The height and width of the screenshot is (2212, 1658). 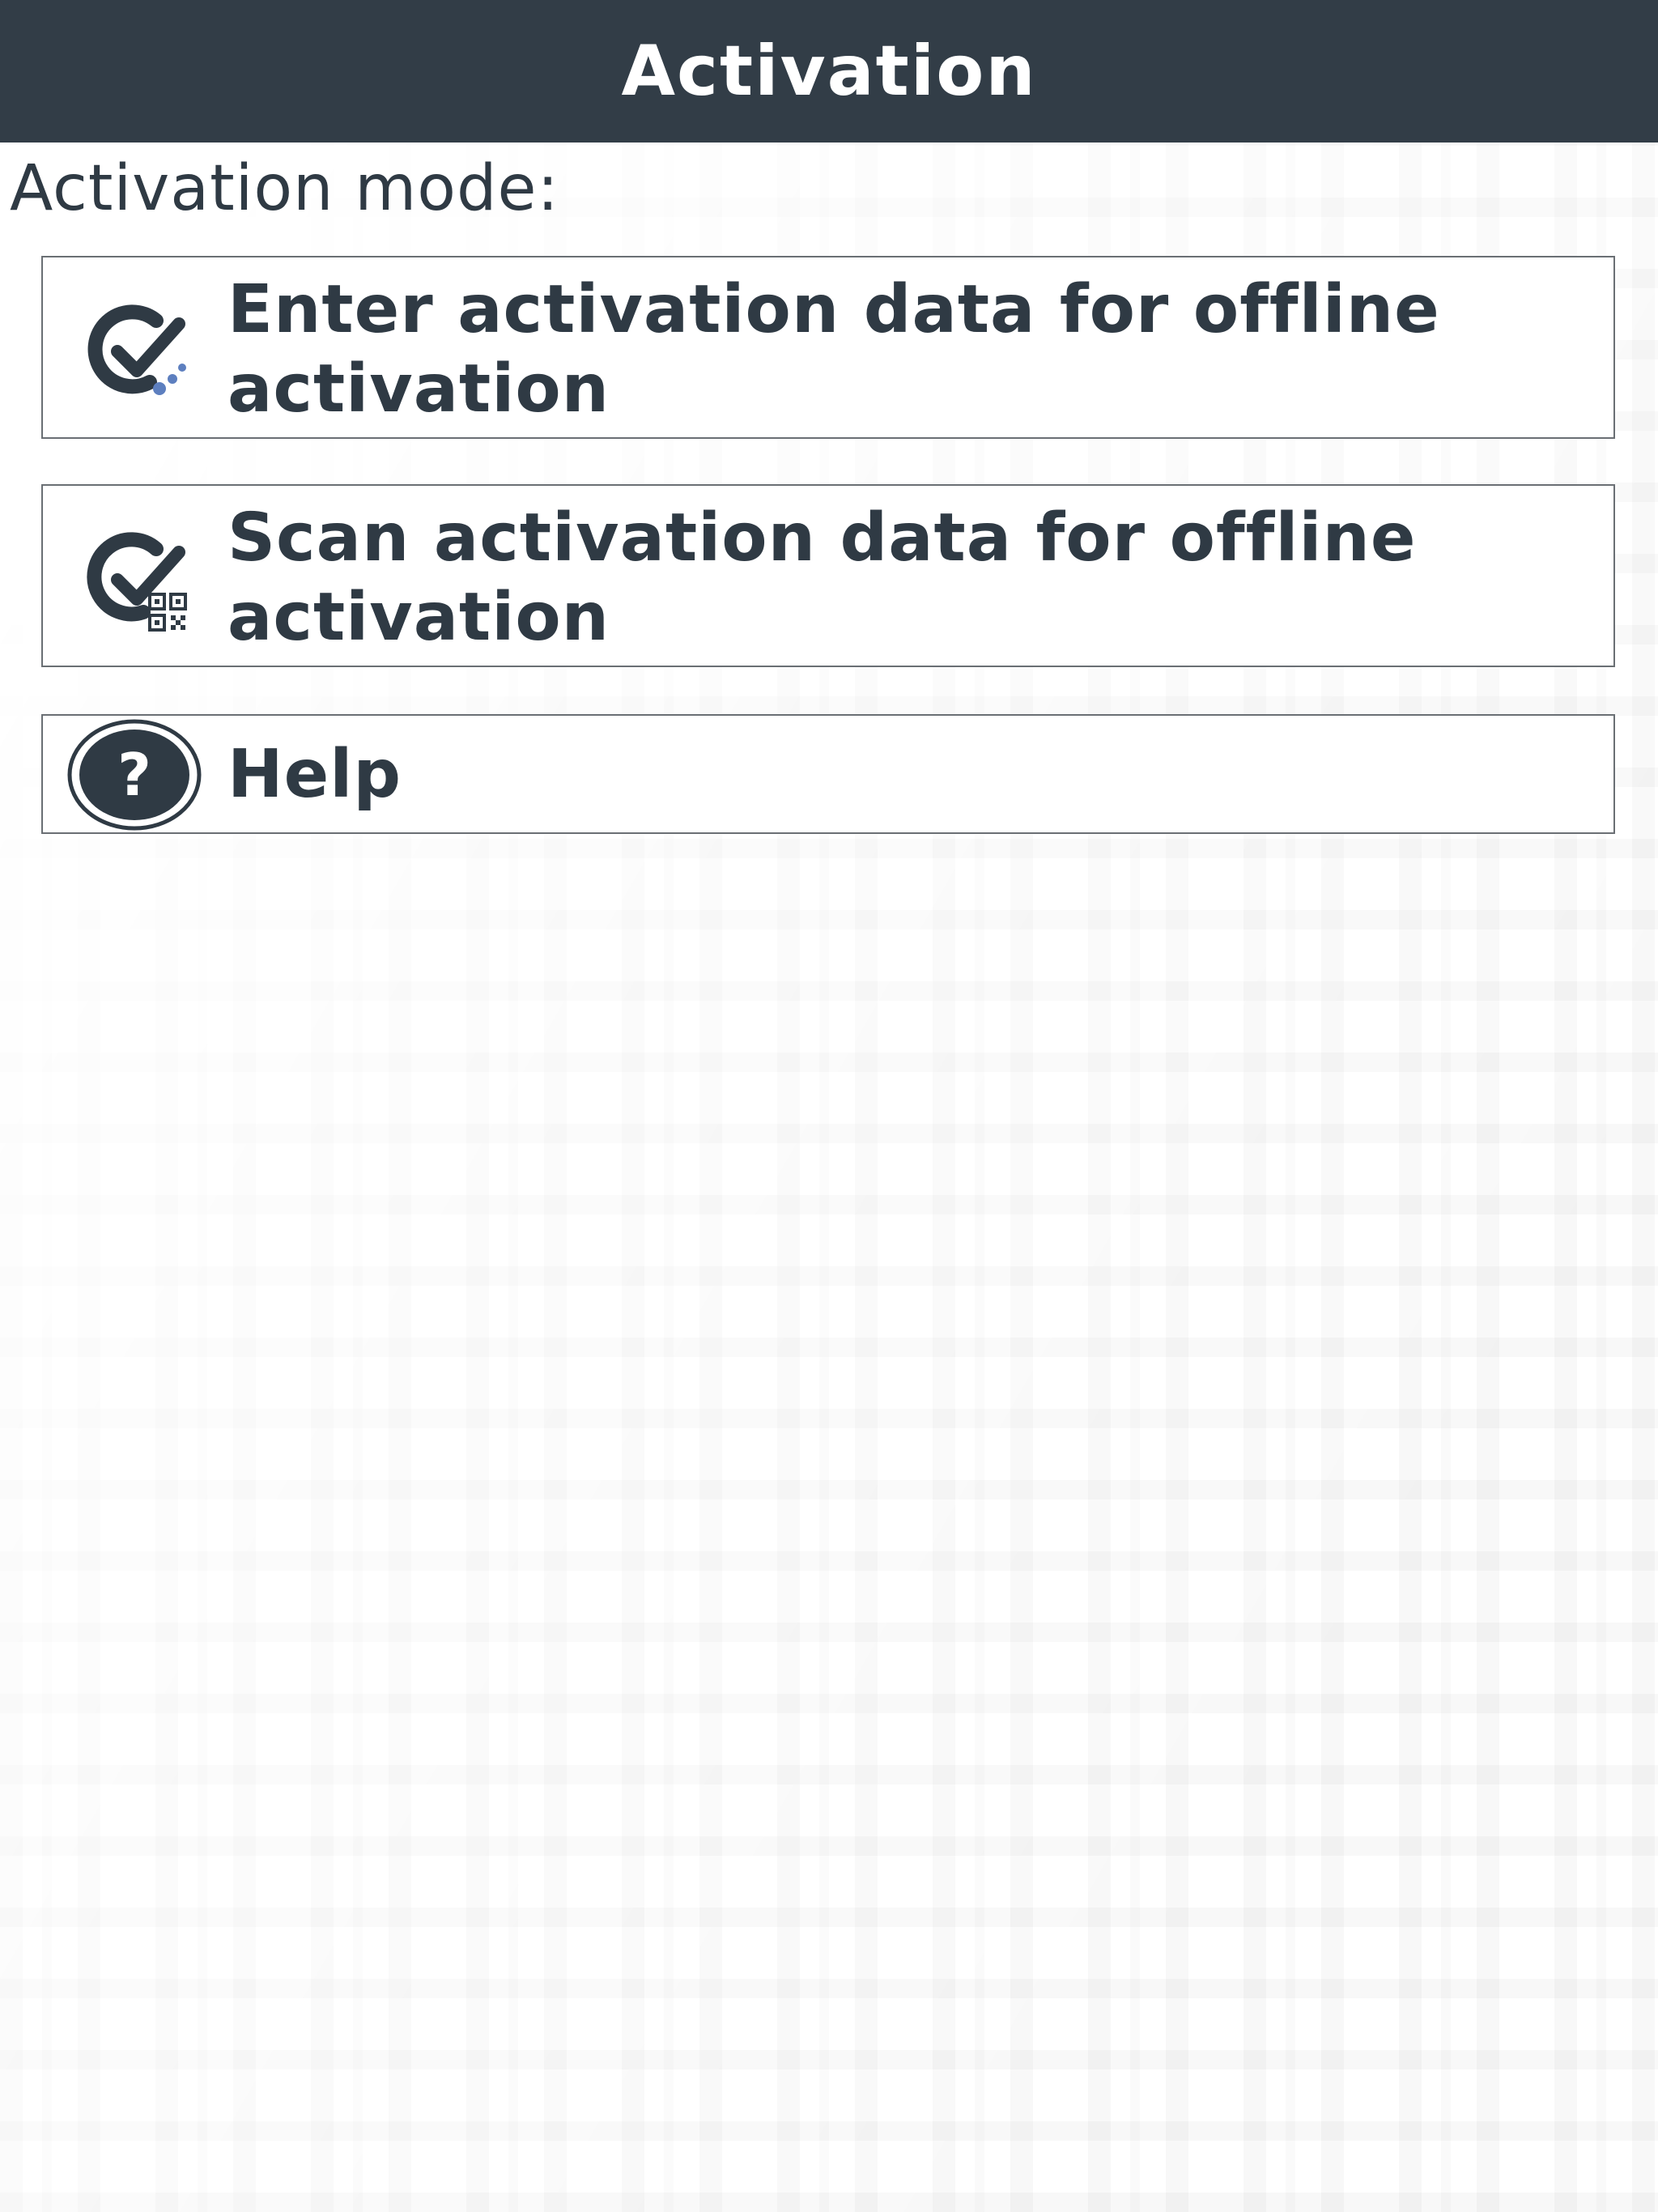 I want to click on check-dots-icon, so click(x=136, y=349).